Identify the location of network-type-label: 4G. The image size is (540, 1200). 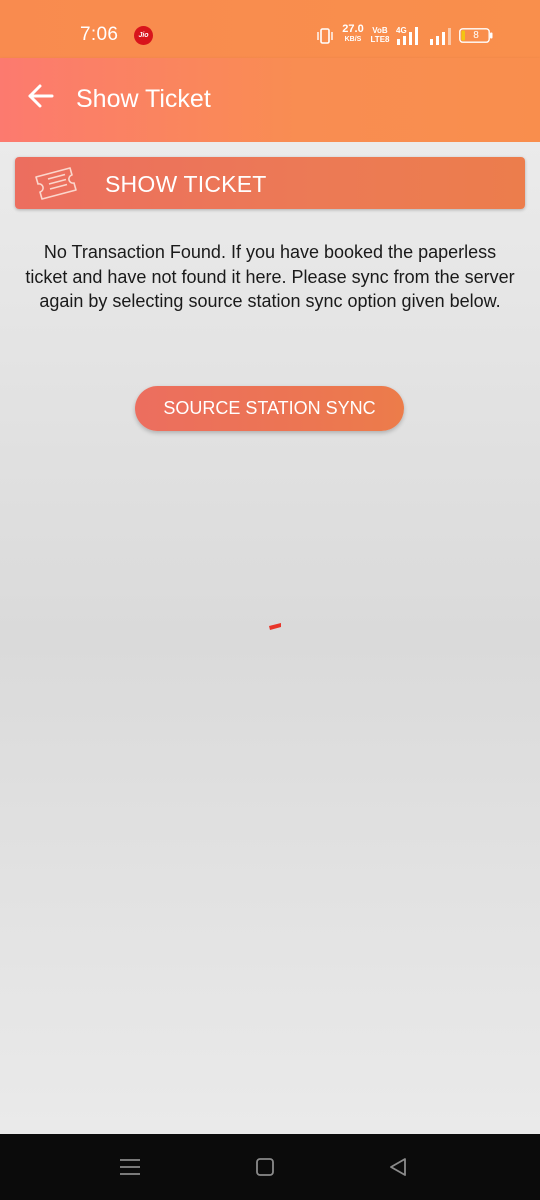
(401, 30).